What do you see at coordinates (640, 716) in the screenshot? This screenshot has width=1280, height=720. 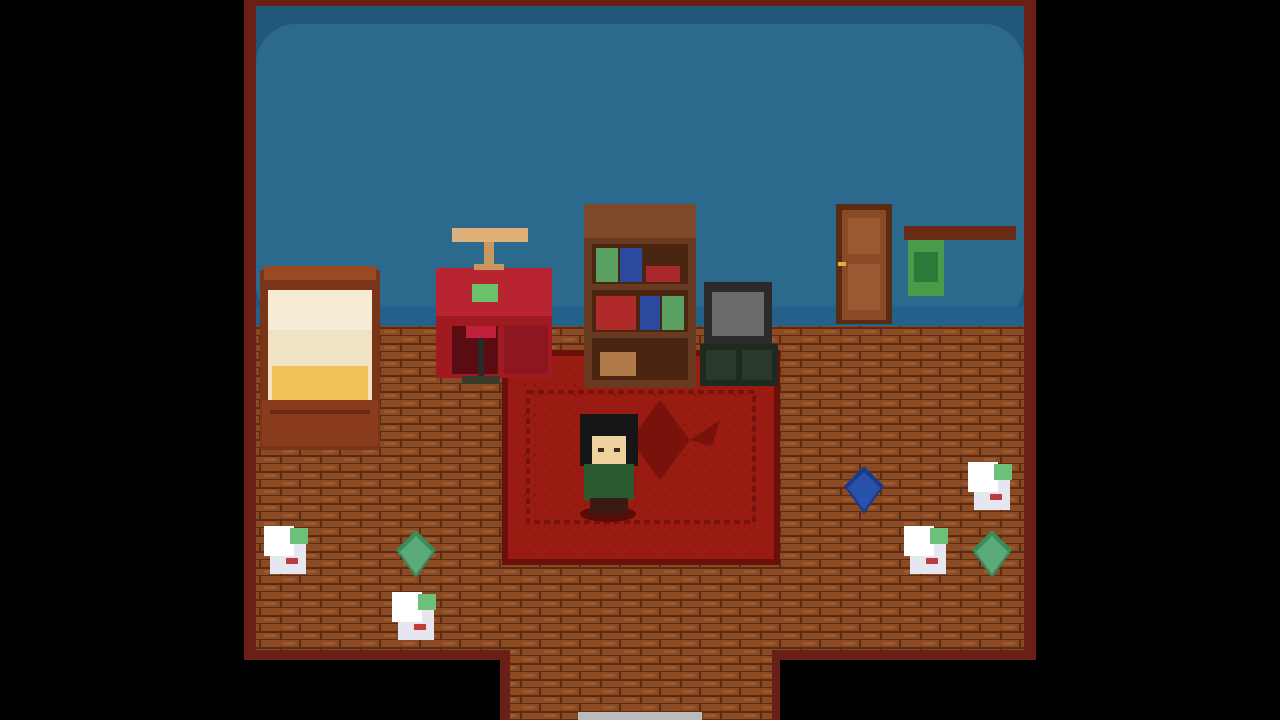 I see `exit-marker` at bounding box center [640, 716].